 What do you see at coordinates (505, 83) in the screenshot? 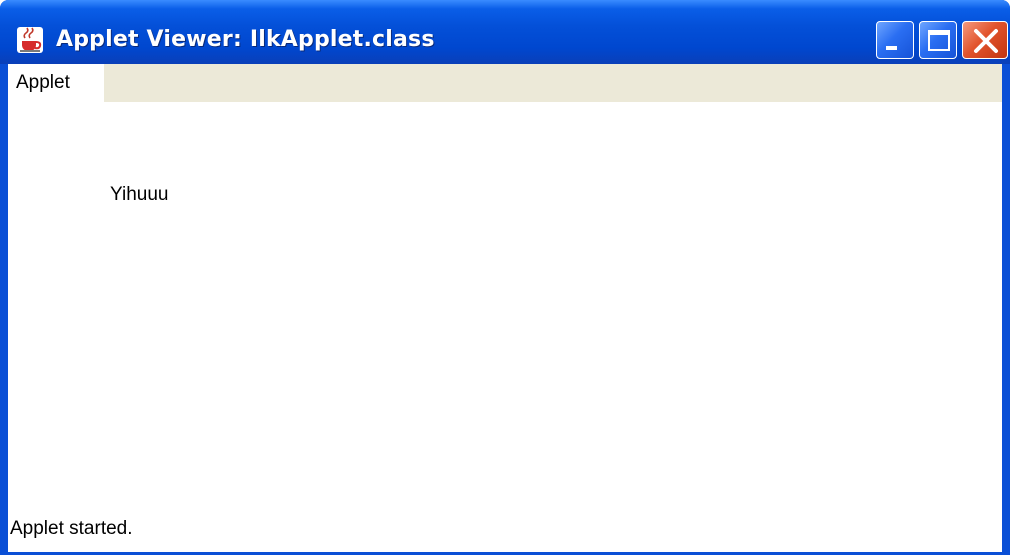
I see `menu-bar: Applet` at bounding box center [505, 83].